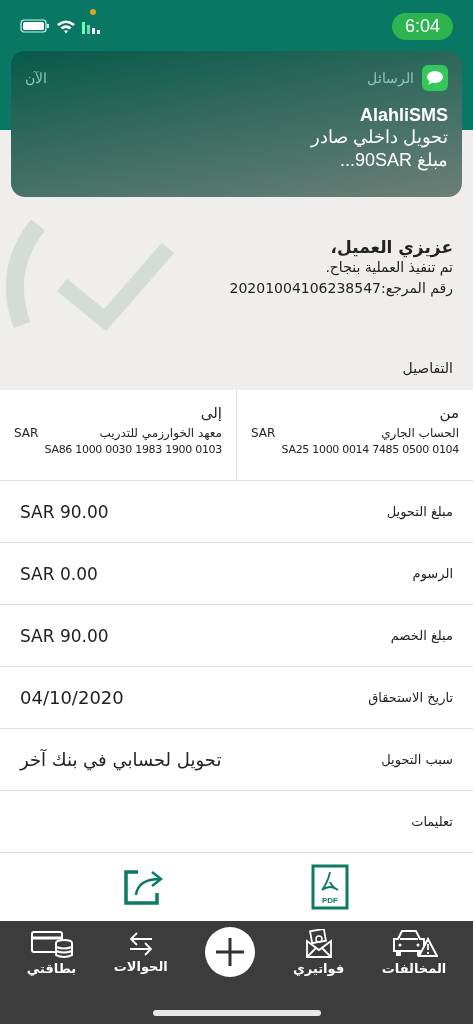 This screenshot has width=473, height=1024. What do you see at coordinates (140, 943) in the screenshot?
I see `transfer-arrows-icon` at bounding box center [140, 943].